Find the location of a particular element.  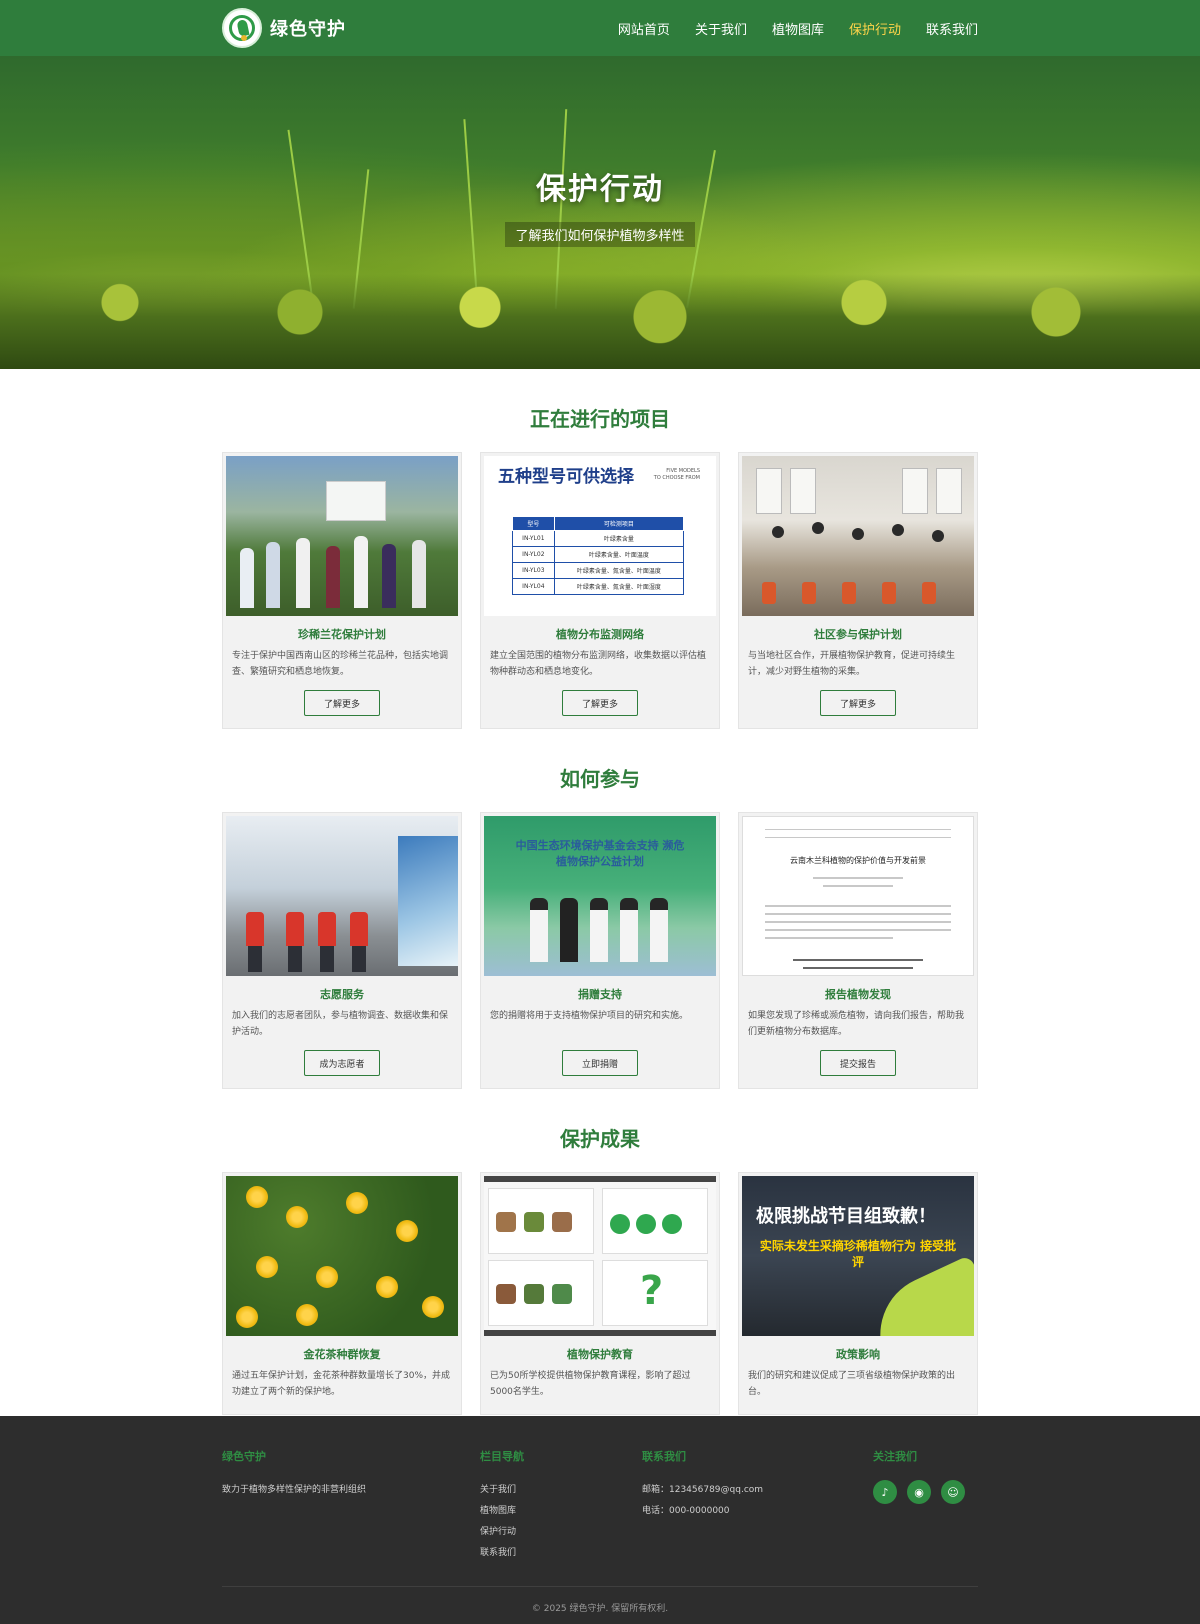

table-header: 可检测项目 is located at coordinates (619, 523).